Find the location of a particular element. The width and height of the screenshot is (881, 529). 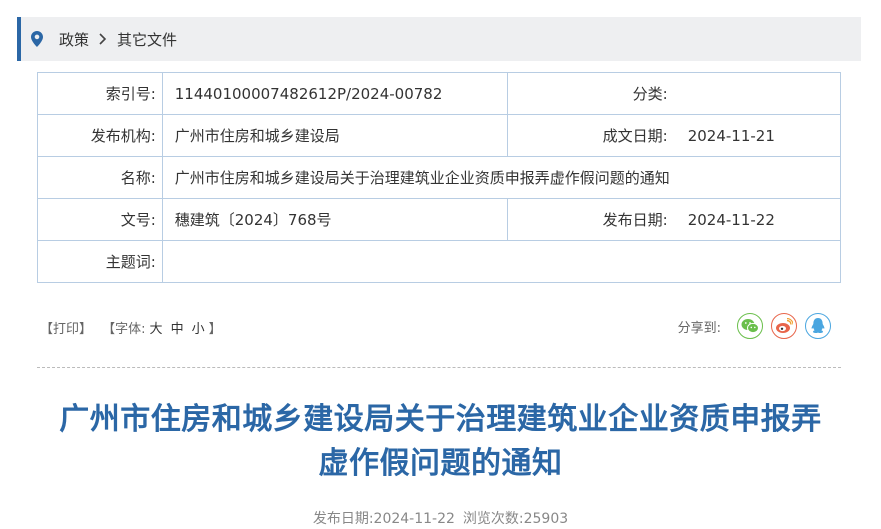

published-date-label: 发布日期: is located at coordinates (597, 219).